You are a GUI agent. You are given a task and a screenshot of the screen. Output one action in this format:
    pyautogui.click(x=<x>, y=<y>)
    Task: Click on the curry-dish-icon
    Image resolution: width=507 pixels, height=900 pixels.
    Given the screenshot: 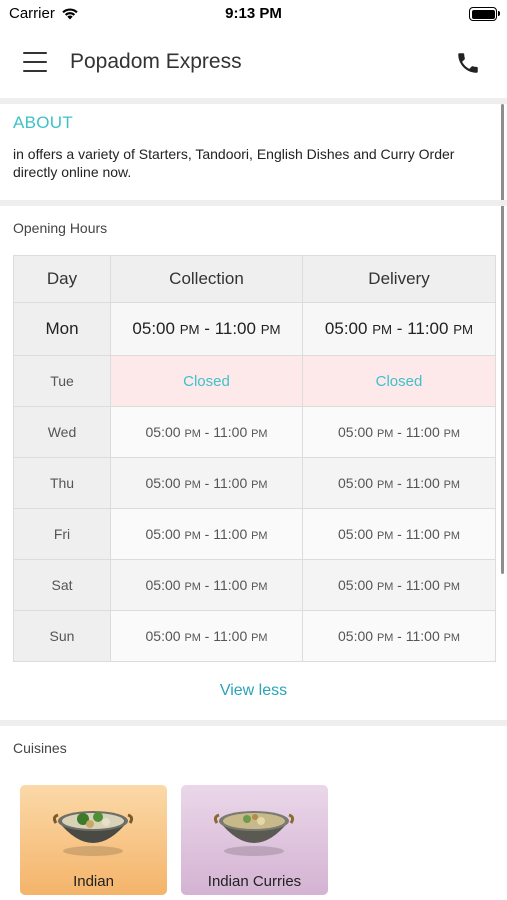 What is the action you would take?
    pyautogui.click(x=254, y=833)
    